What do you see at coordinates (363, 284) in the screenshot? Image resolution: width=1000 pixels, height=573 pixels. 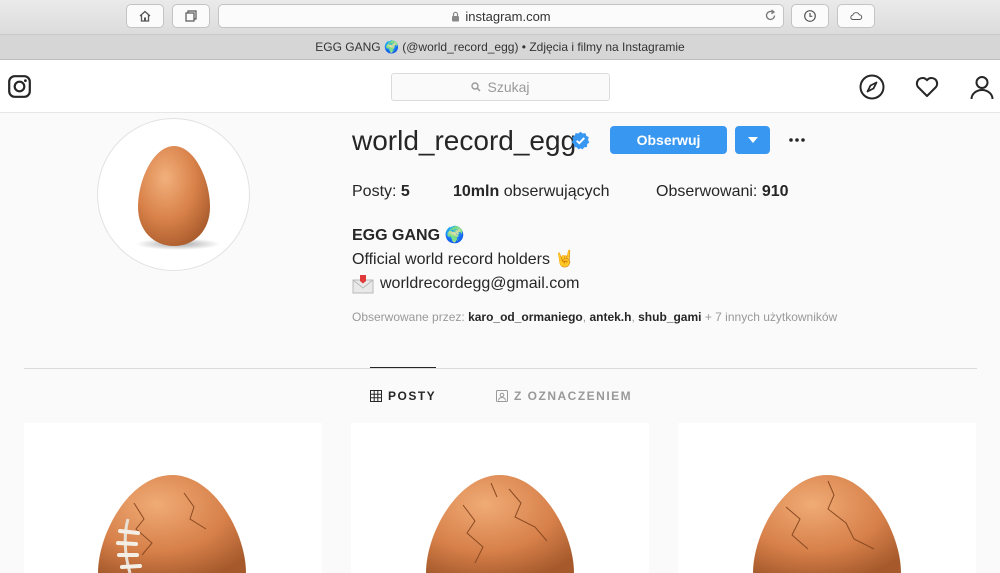 I see `envelope-icon` at bounding box center [363, 284].